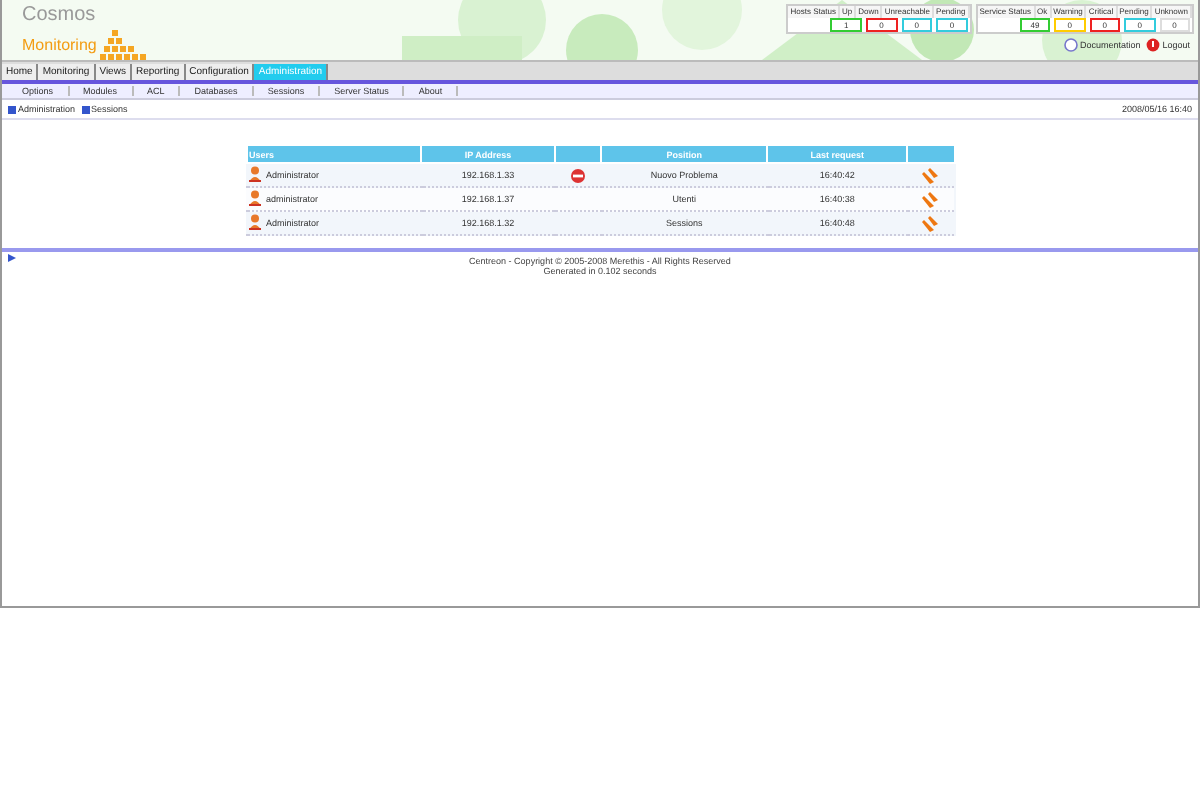 This screenshot has width=1200, height=800. I want to click on logo-icon, so click(124, 44).